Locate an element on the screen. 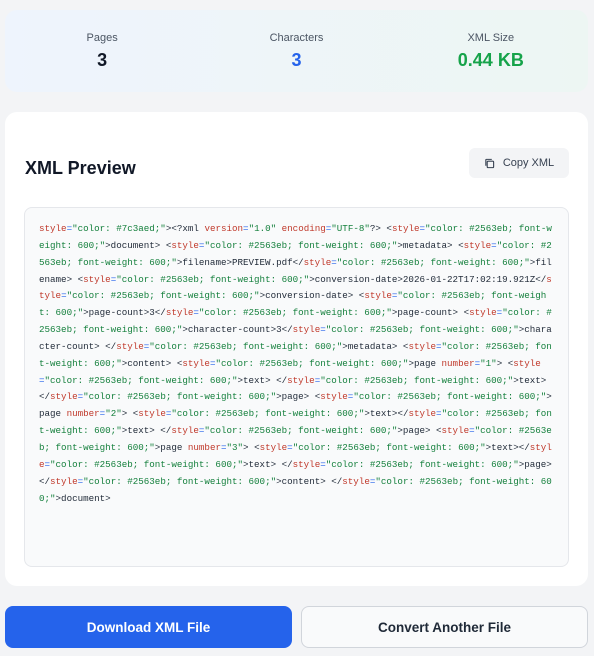  stats-panel: Pages 3 Characters 3 XML Size 0.44 KB is located at coordinates (296, 51).